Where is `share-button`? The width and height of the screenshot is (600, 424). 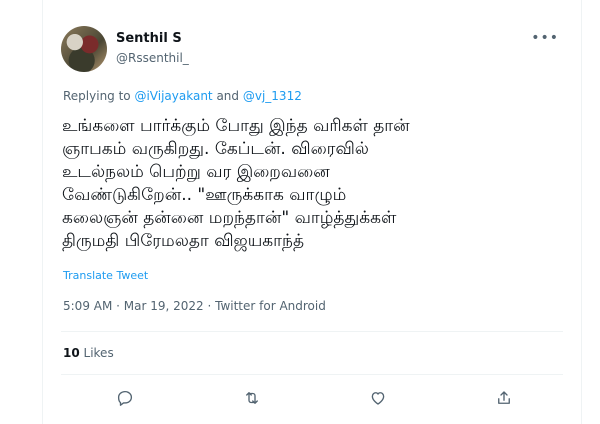
share-button is located at coordinates (504, 398).